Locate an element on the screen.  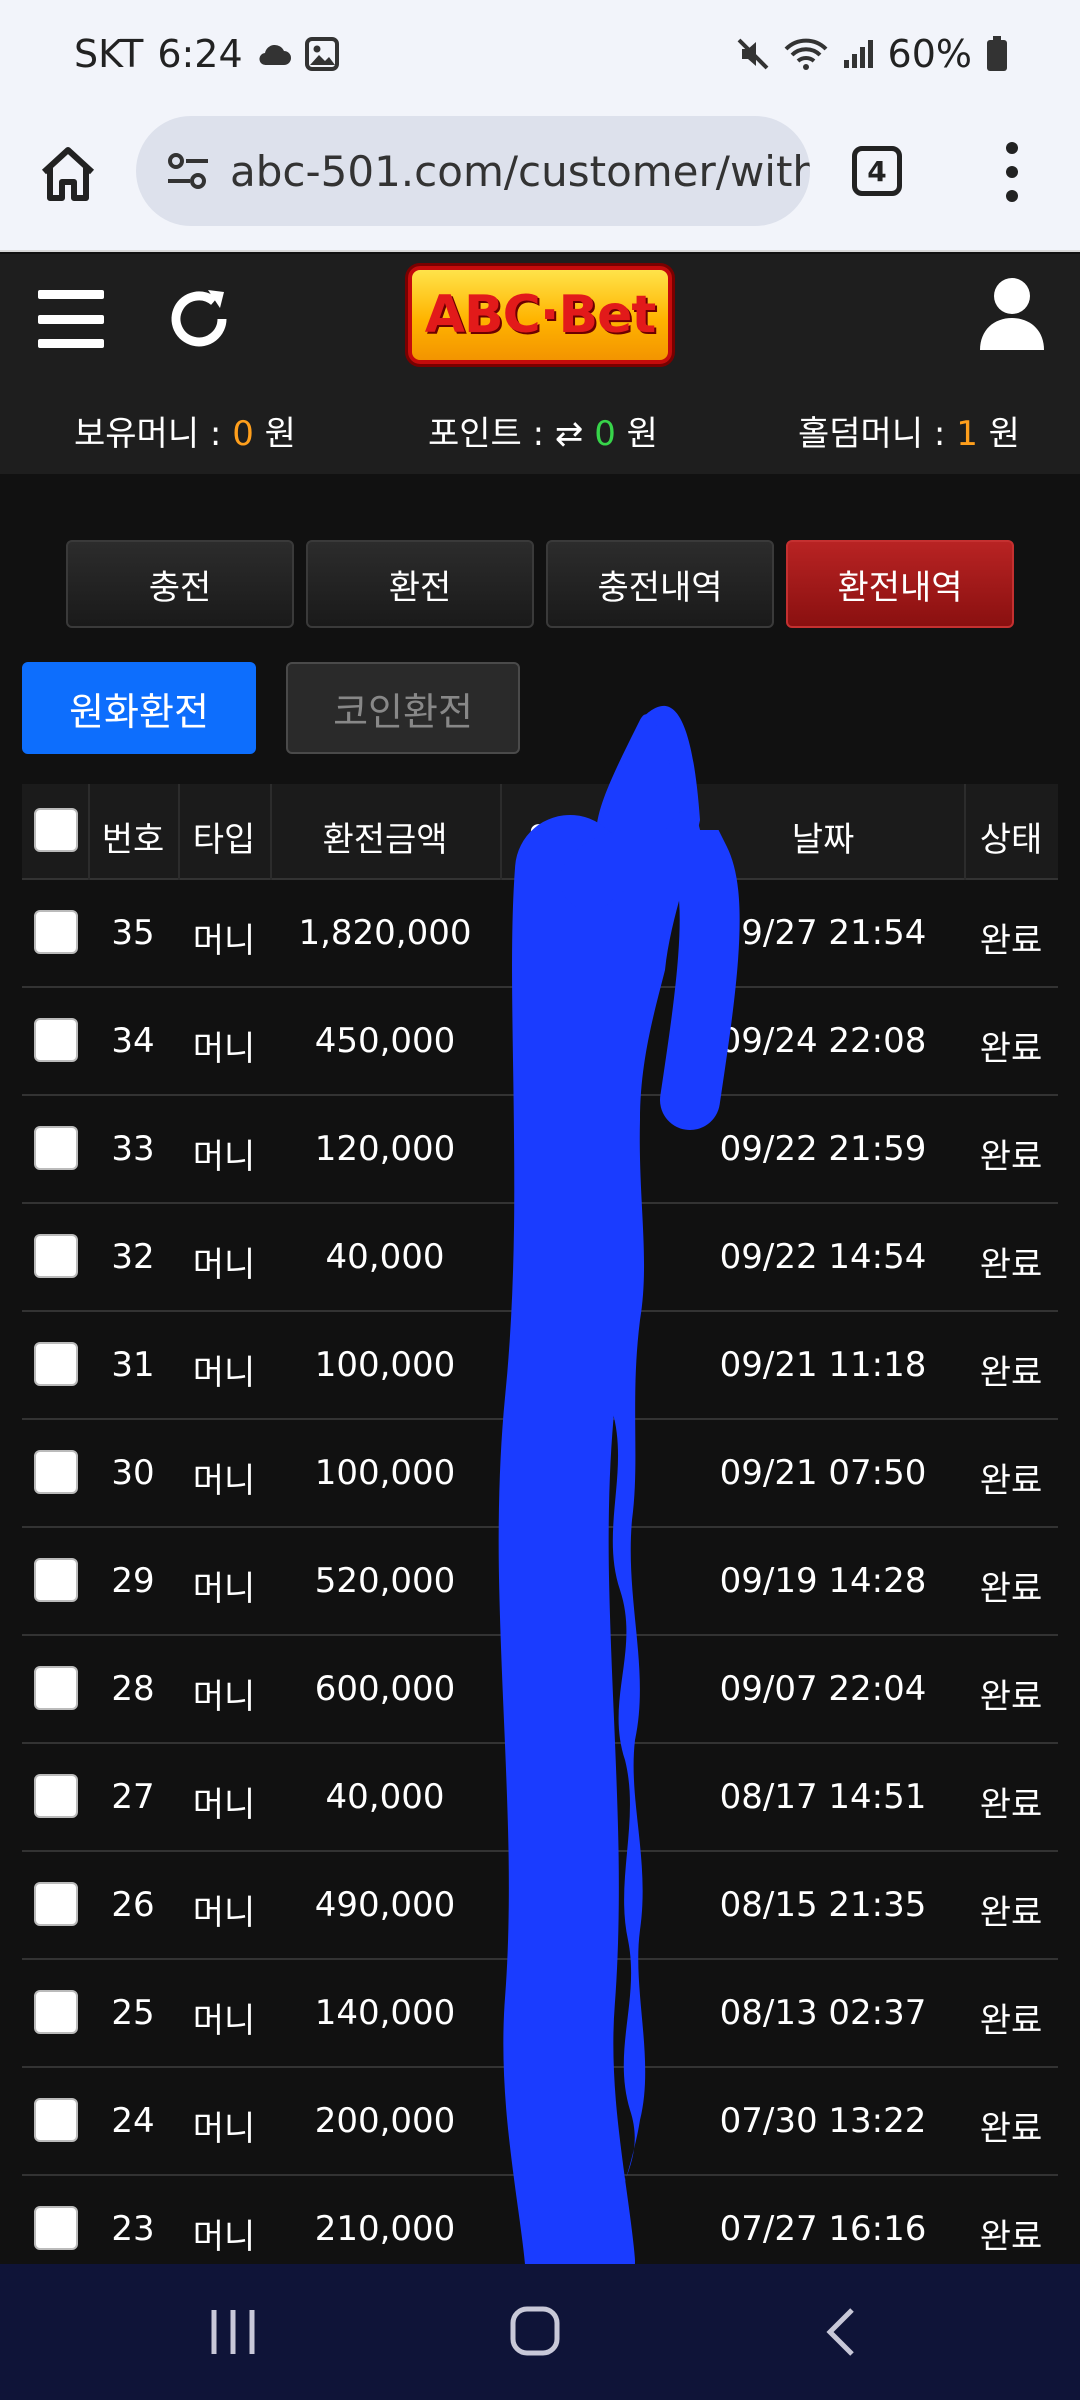
cell-number: 25 is located at coordinates (133, 2013).